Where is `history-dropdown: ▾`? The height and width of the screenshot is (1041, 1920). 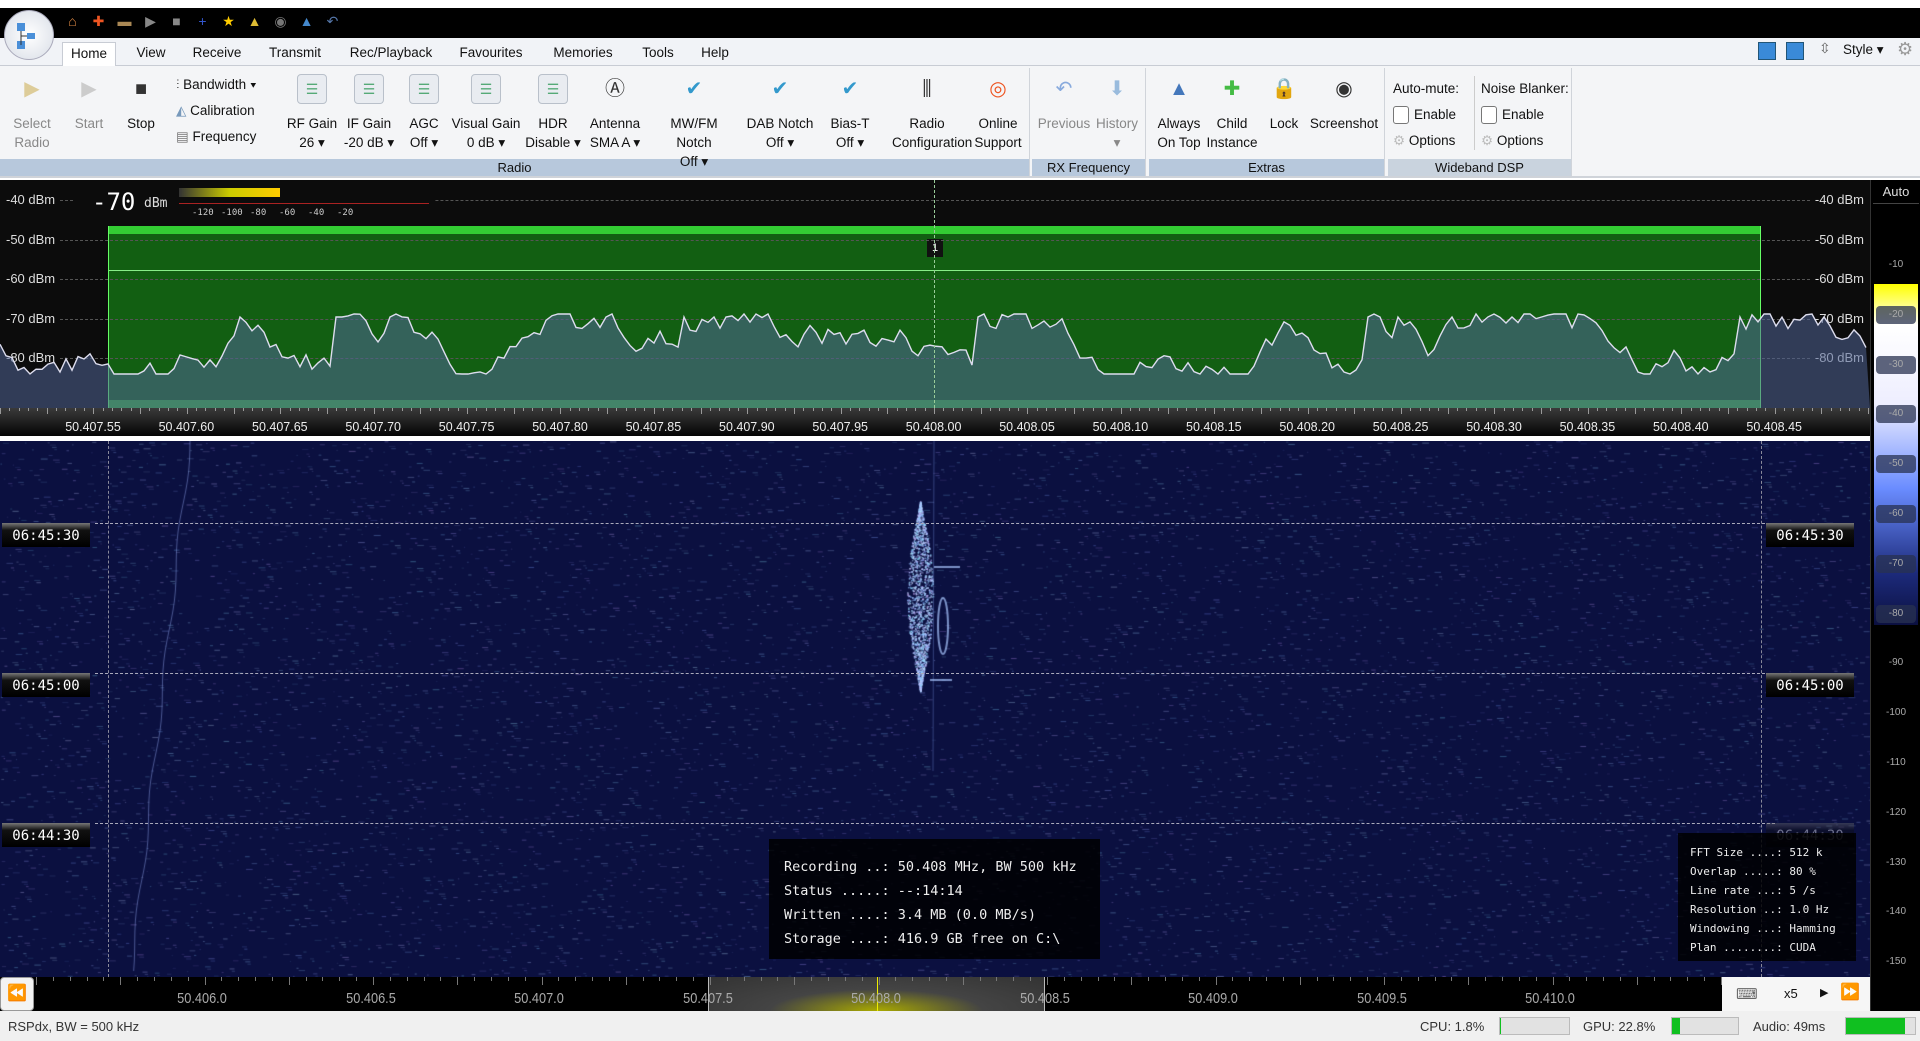 history-dropdown: ▾ is located at coordinates (1117, 142).